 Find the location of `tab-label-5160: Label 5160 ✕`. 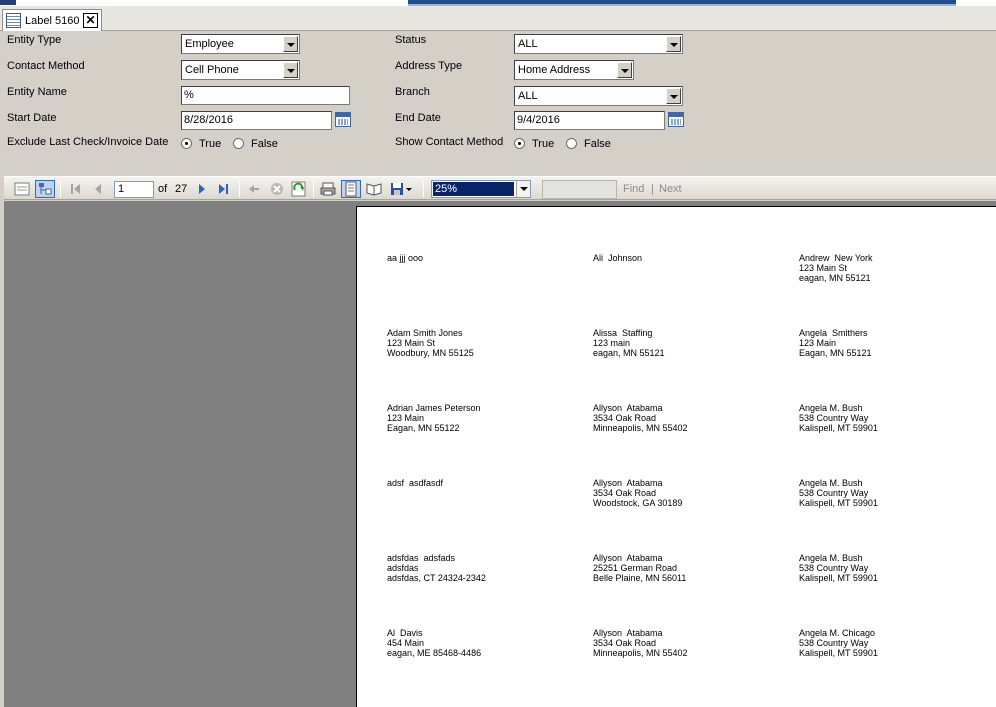

tab-label-5160: Label 5160 ✕ is located at coordinates (52, 20).